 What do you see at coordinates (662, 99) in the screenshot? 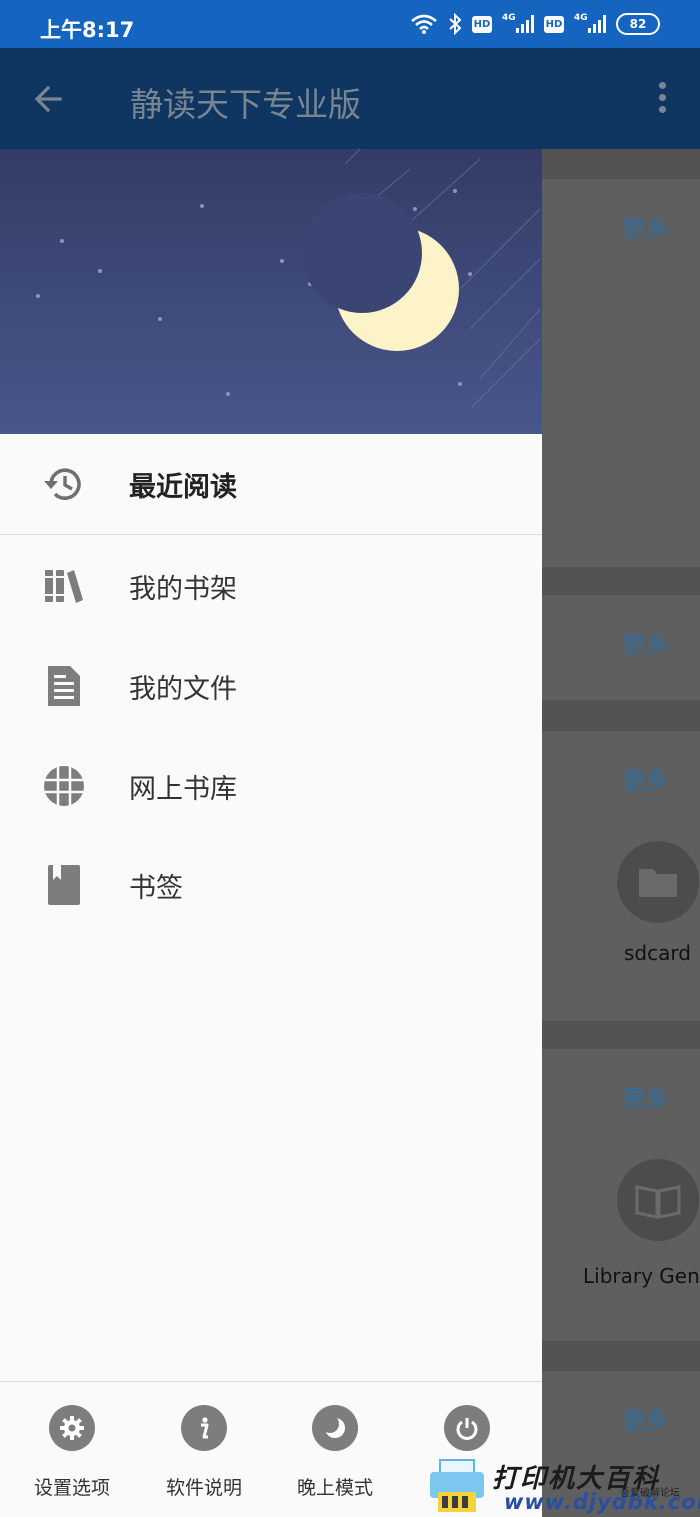
I see `more-vert-icon` at bounding box center [662, 99].